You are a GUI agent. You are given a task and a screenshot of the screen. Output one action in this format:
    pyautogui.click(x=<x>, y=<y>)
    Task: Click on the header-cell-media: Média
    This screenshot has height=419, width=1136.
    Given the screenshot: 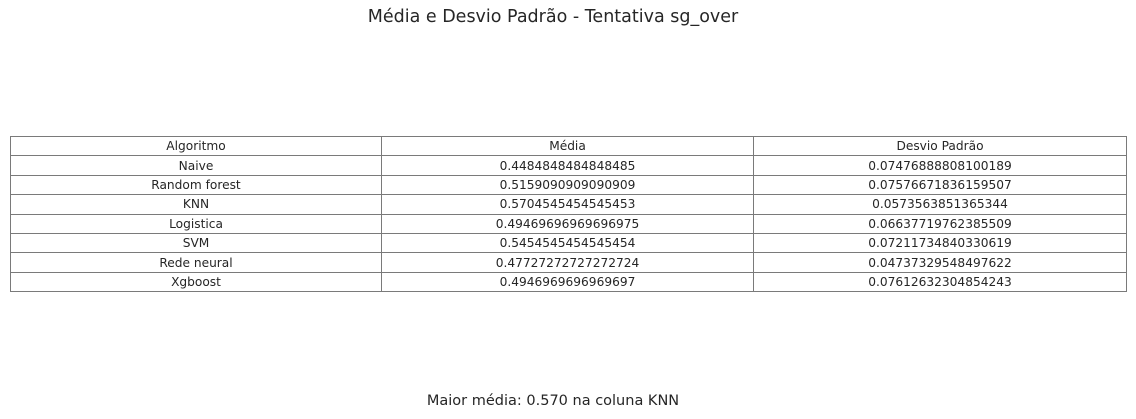 What is the action you would take?
    pyautogui.click(x=567, y=146)
    